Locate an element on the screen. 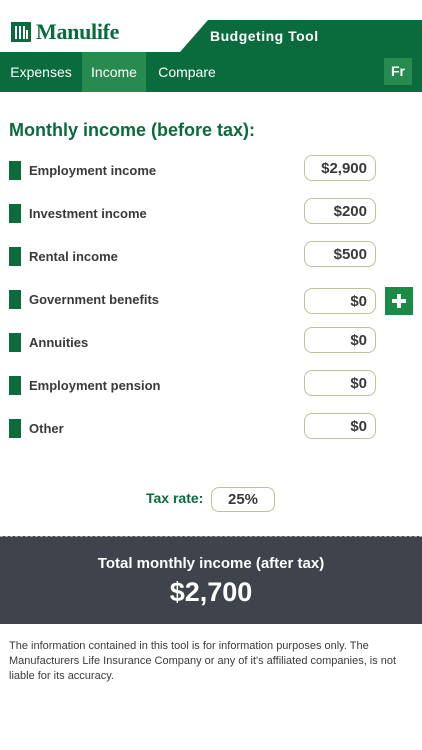  nav-bar: Expenses Income Compare Fr is located at coordinates (211, 72).